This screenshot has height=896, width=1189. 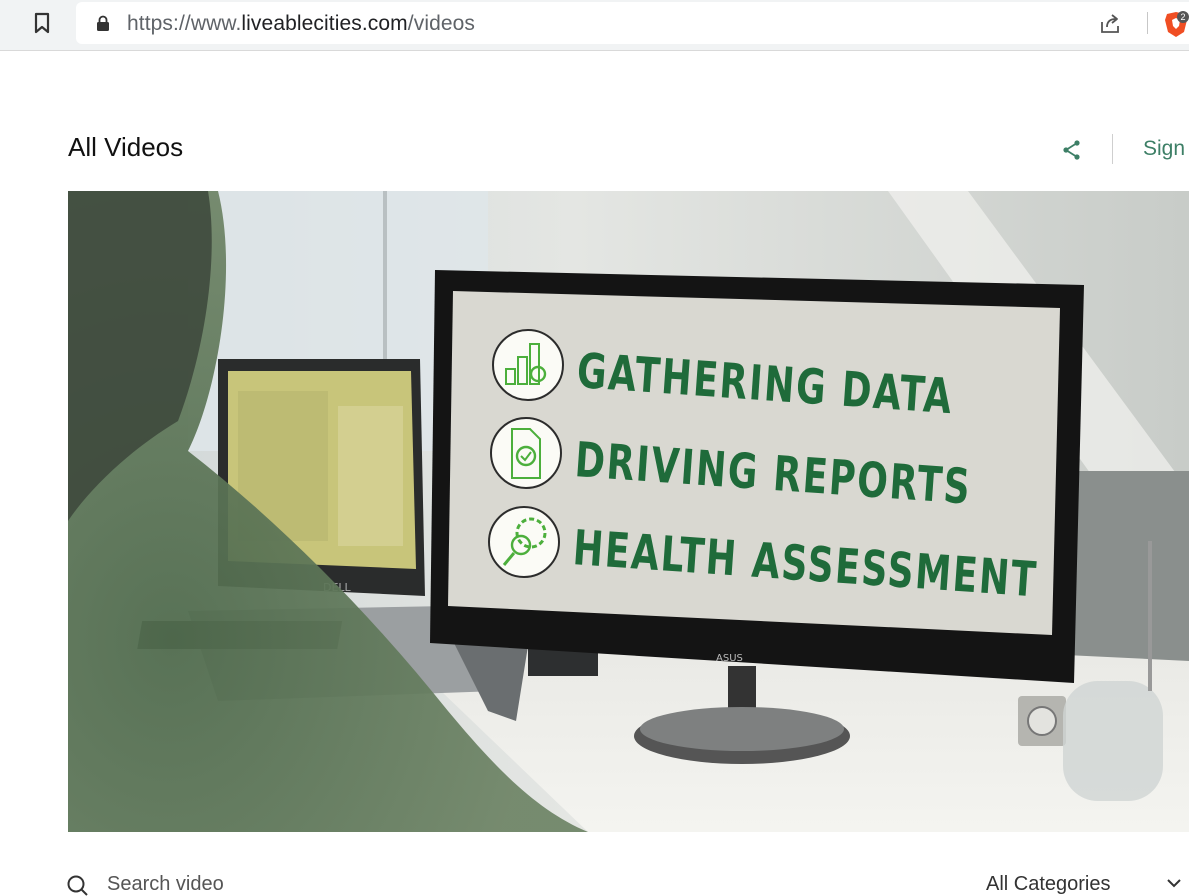 I want to click on brave-badge-count: 2, so click(x=1182, y=17).